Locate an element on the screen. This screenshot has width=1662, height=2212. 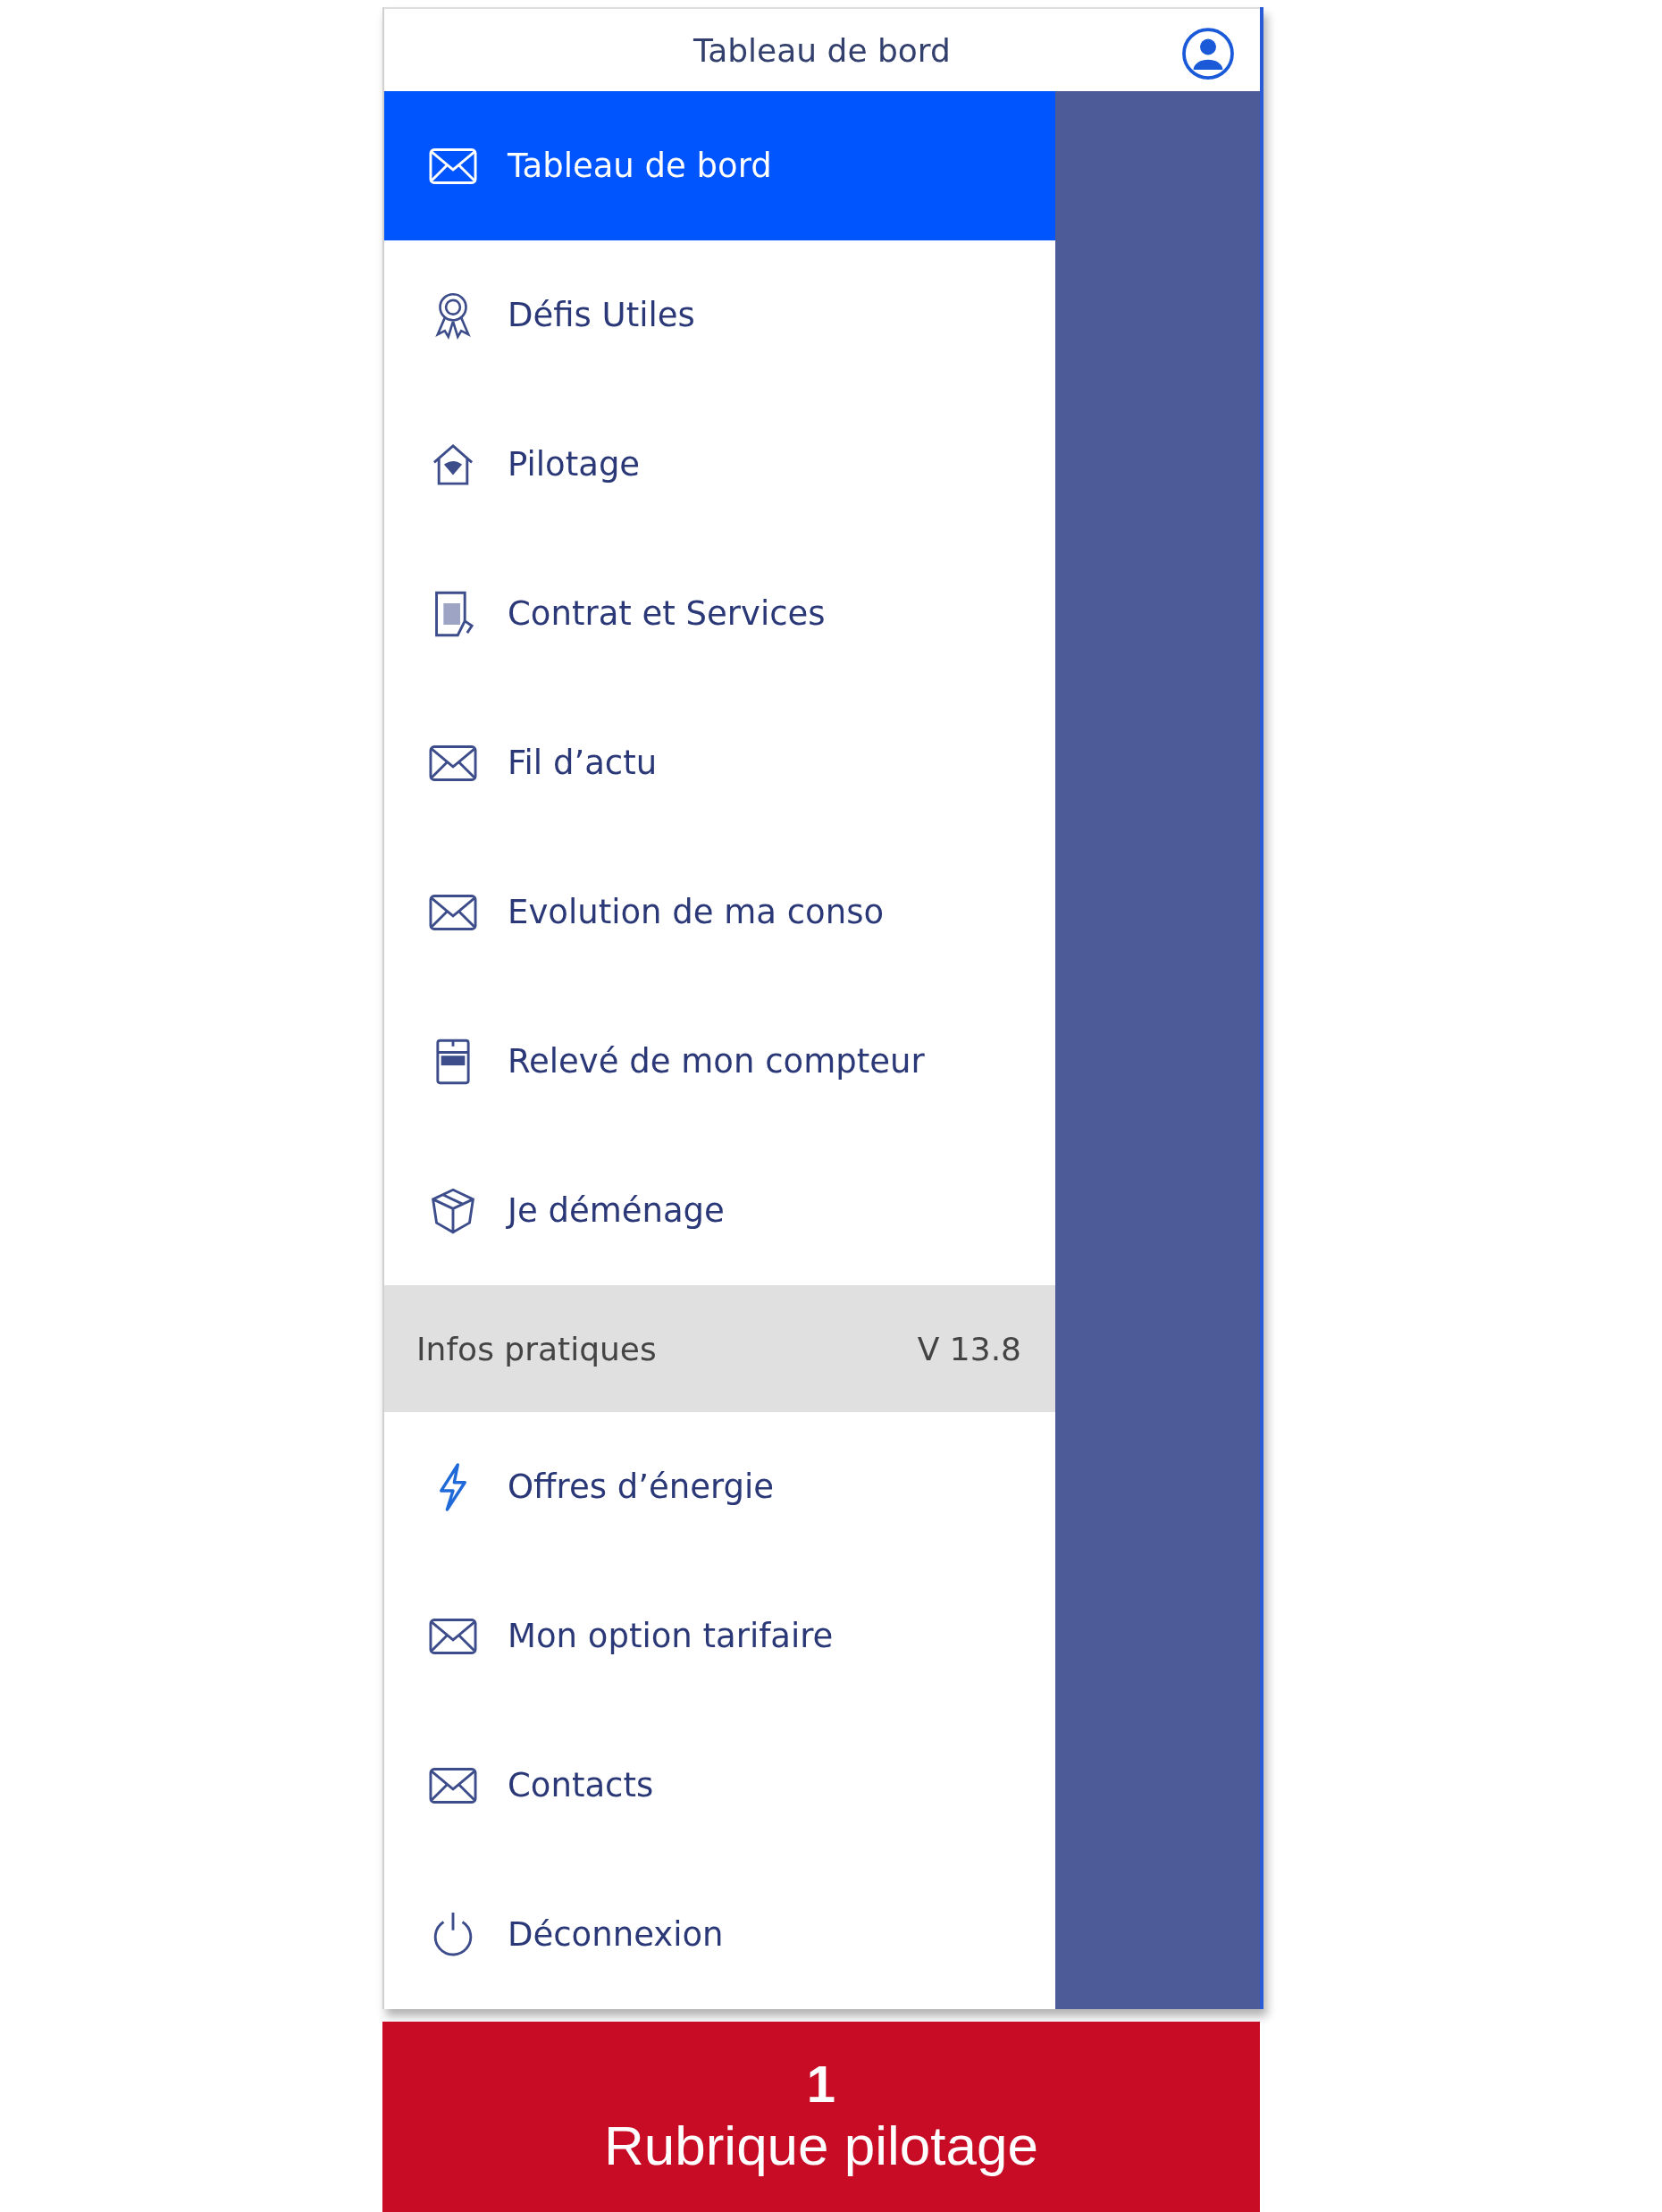
menu-item: Mon option tarifaire is located at coordinates (719, 1636).